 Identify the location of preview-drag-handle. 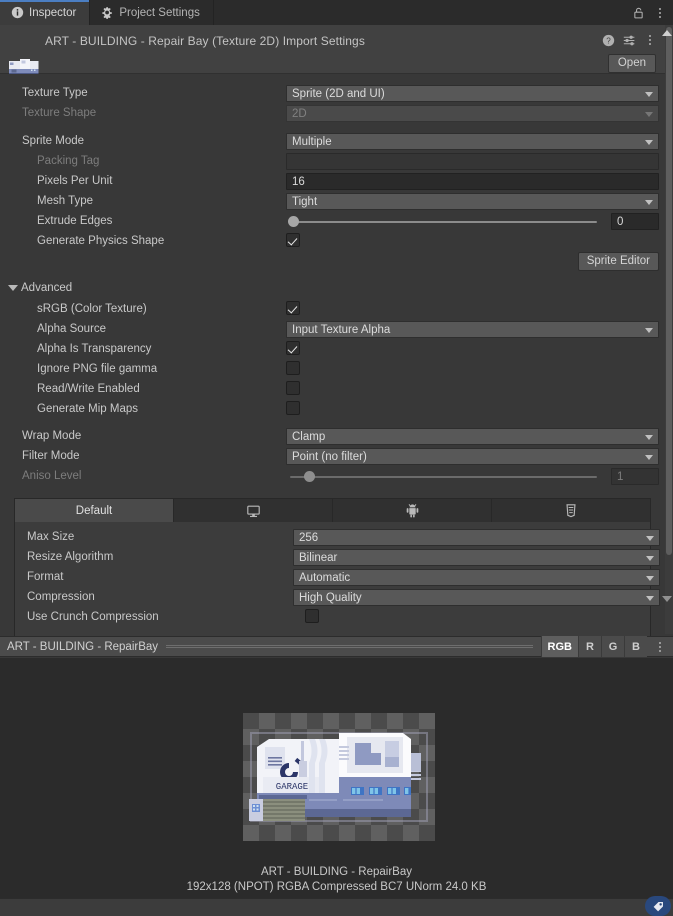
(349, 646).